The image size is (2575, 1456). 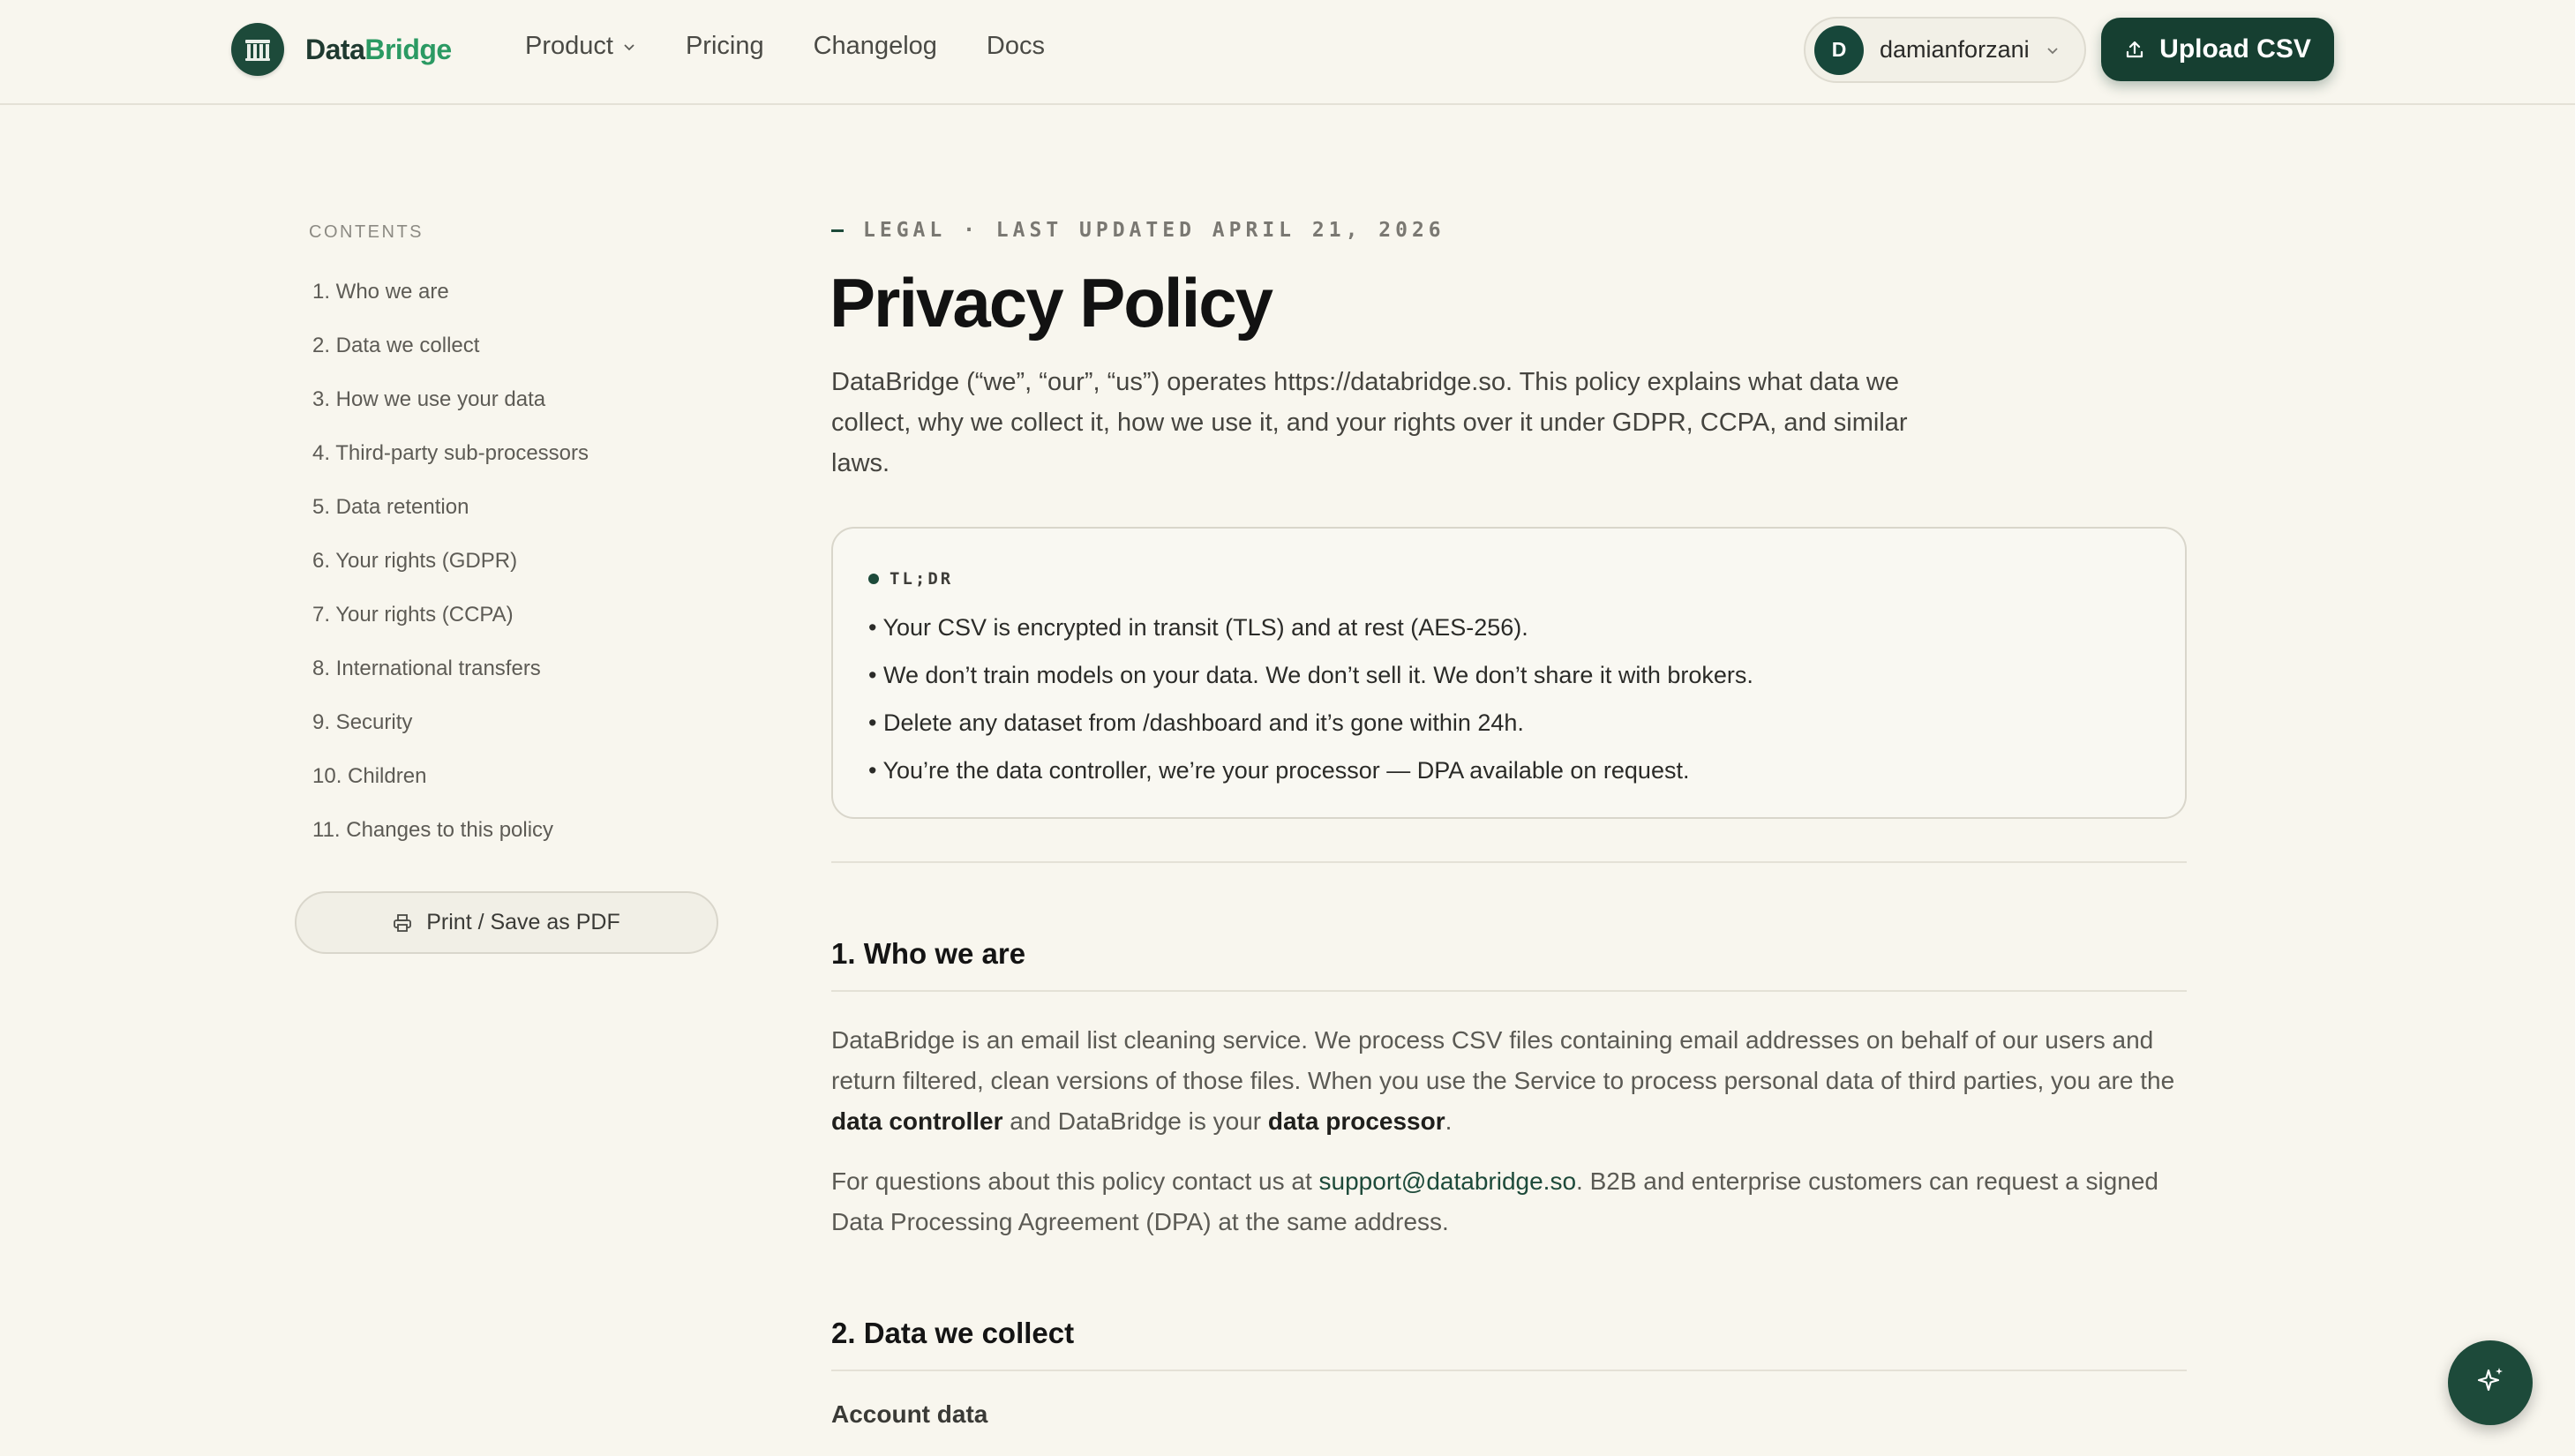 I want to click on print-pdf-button: Print / Save as PDF, so click(x=506, y=922).